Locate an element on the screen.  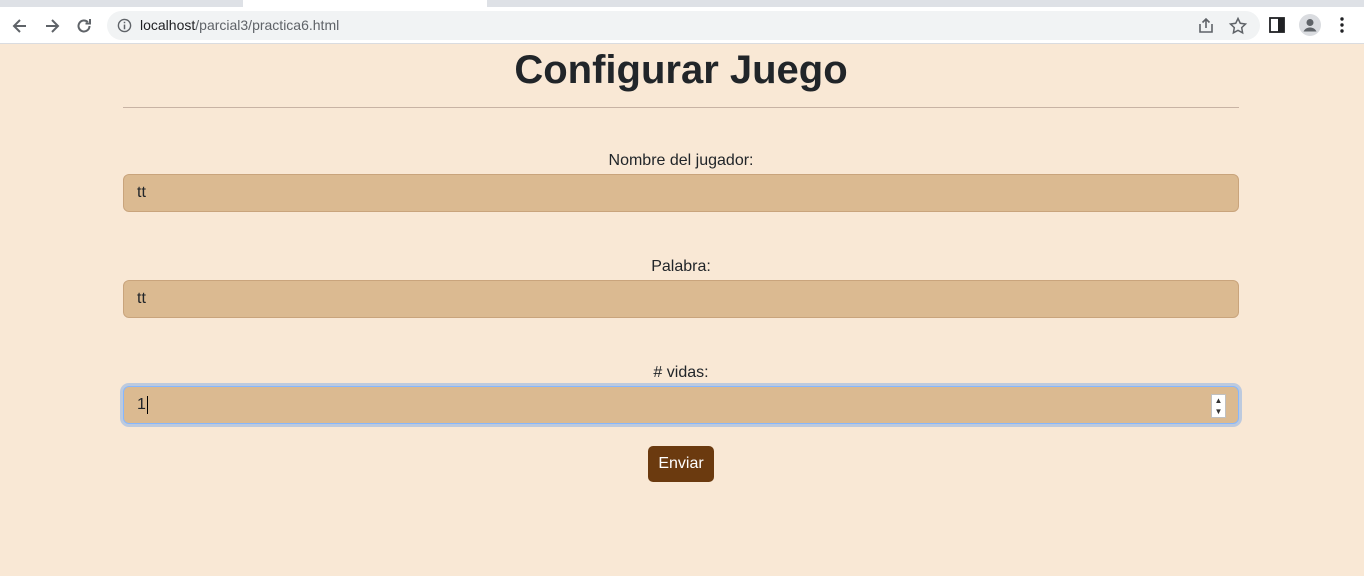
page-title: Configurar Juego is located at coordinates (681, 70).